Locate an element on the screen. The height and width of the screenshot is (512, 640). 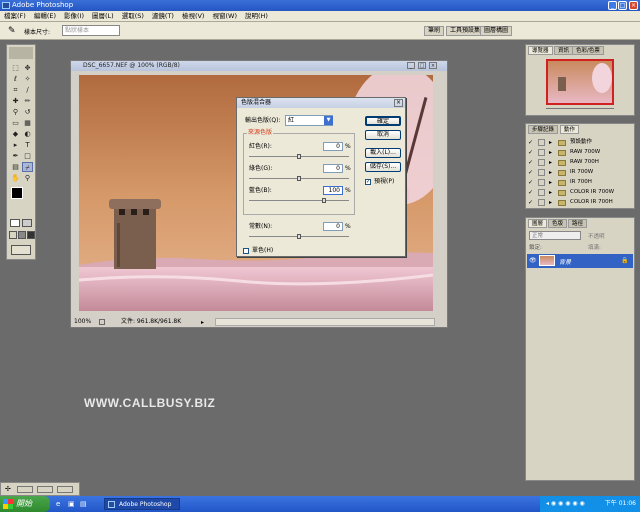
menu-select: 選取(S) is located at coordinates (133, 16).